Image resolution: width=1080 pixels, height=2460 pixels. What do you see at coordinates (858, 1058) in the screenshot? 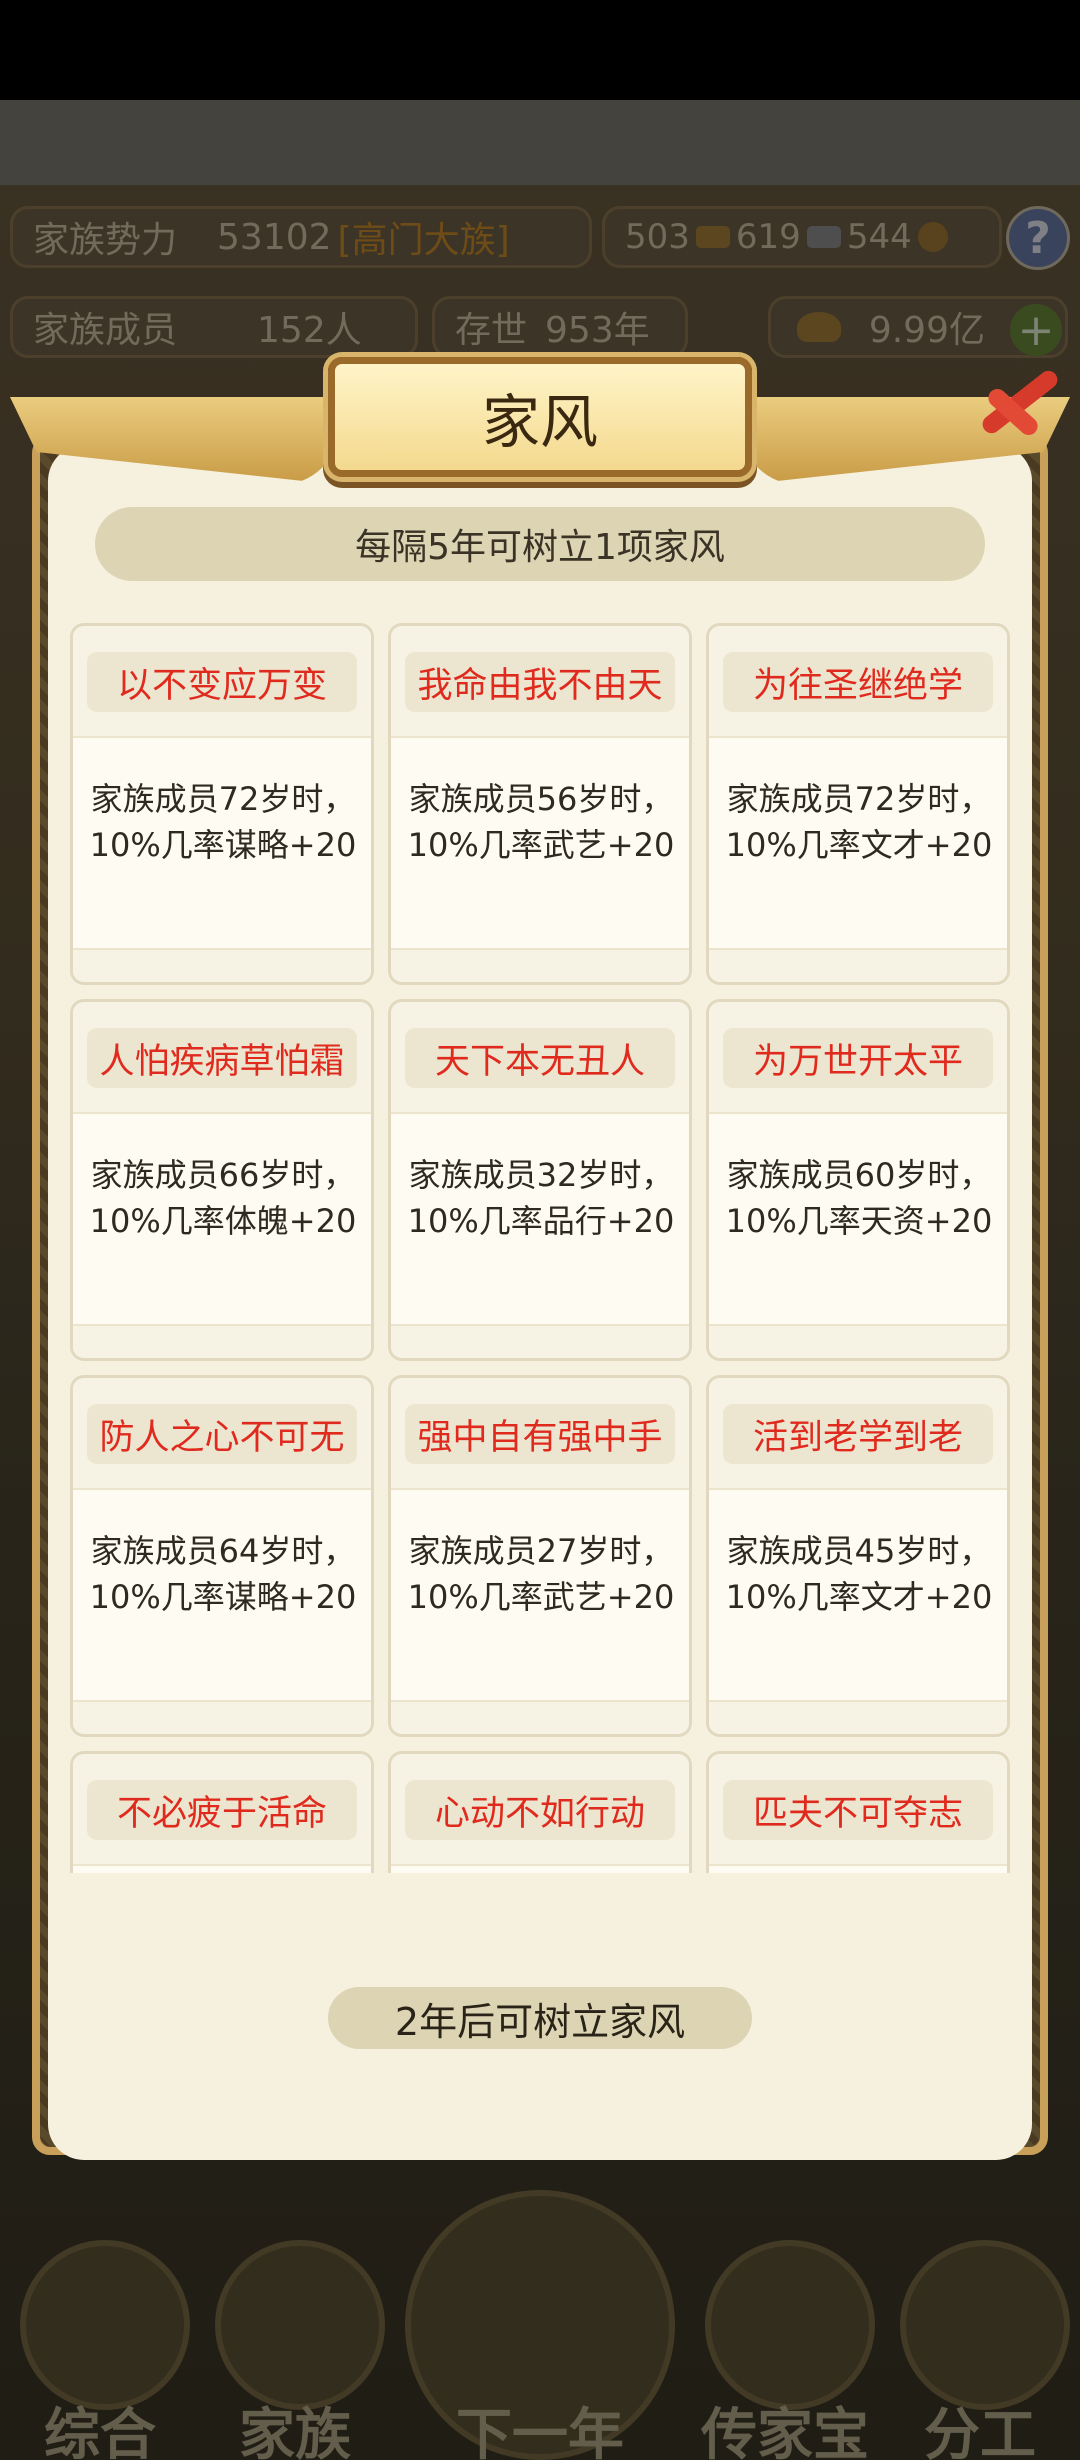
I see `motto-title: 为万世开太平` at bounding box center [858, 1058].